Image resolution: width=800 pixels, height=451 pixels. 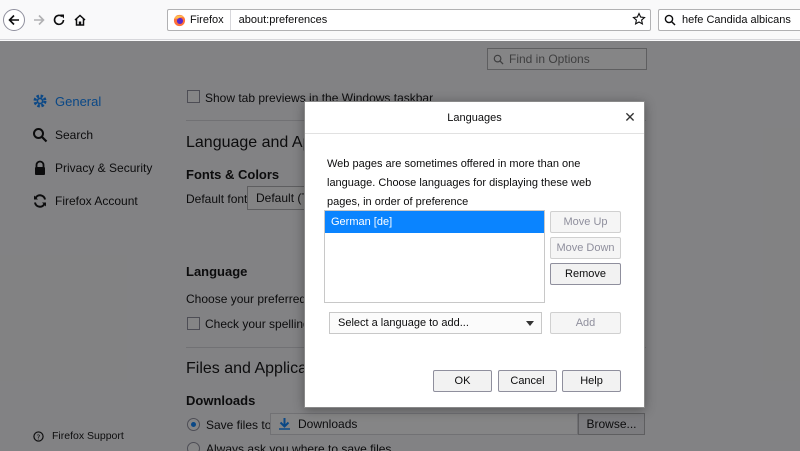 I want to click on search-icon, so click(x=670, y=20).